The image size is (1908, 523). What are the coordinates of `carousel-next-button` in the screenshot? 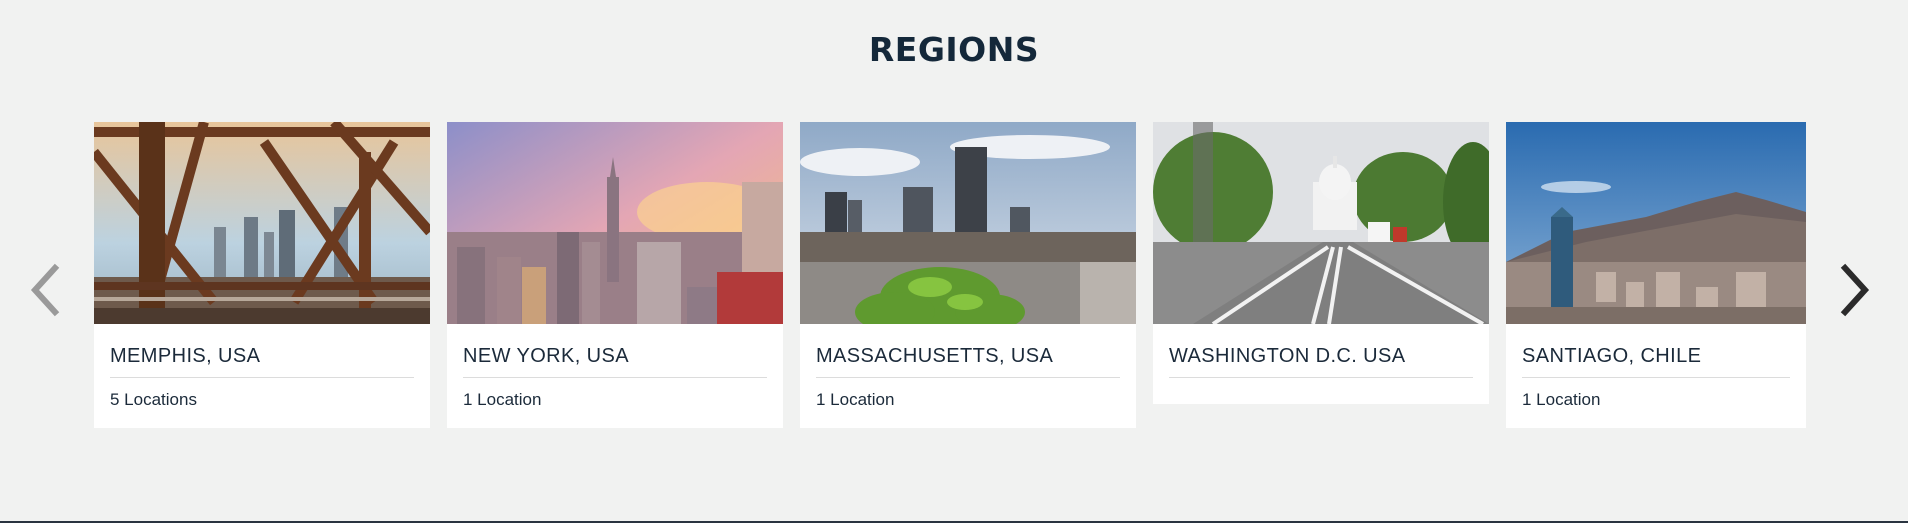 It's located at (1855, 290).